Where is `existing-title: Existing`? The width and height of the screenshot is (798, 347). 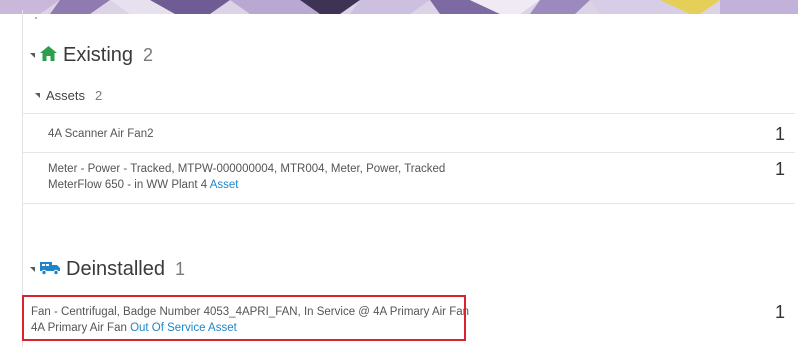
existing-title: Existing is located at coordinates (98, 55).